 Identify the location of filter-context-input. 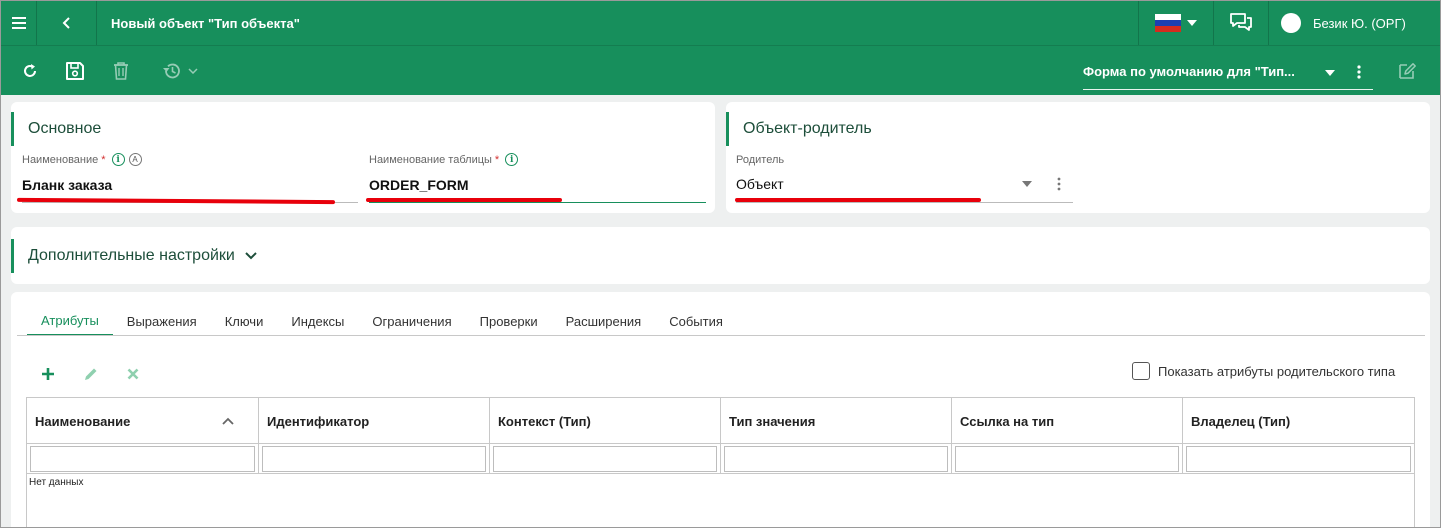
(605, 459).